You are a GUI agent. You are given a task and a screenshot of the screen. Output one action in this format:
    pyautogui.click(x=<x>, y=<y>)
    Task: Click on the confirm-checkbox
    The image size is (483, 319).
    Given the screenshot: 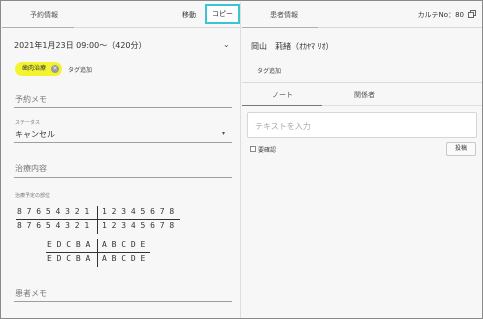 What is the action you would take?
    pyautogui.click(x=253, y=149)
    